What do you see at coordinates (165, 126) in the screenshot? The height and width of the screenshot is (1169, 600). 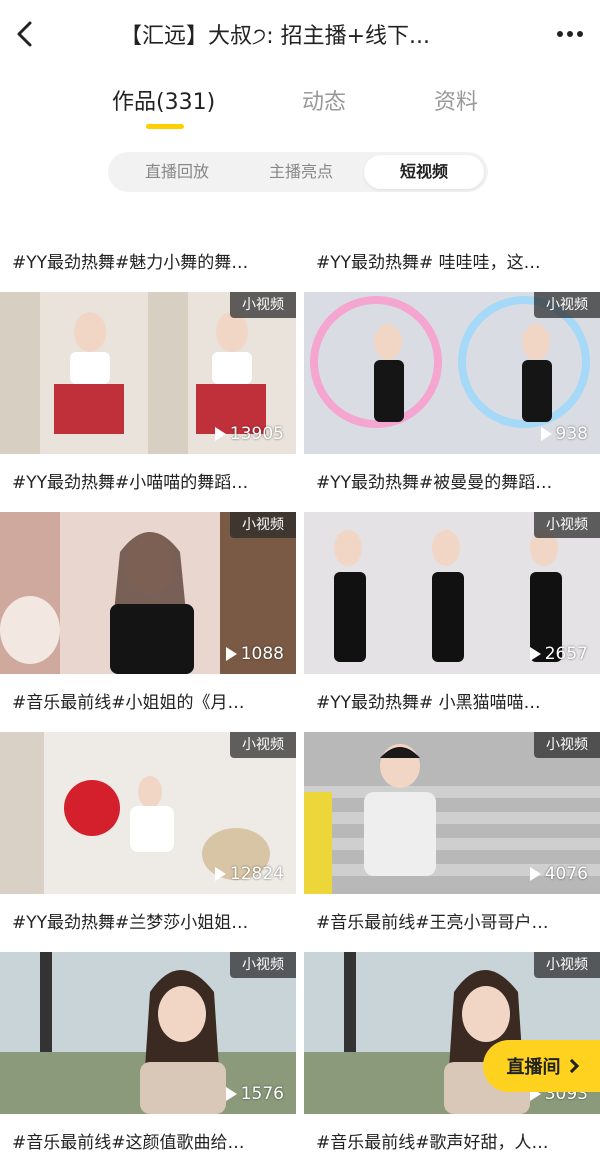 I see `active-tab-indicator` at bounding box center [165, 126].